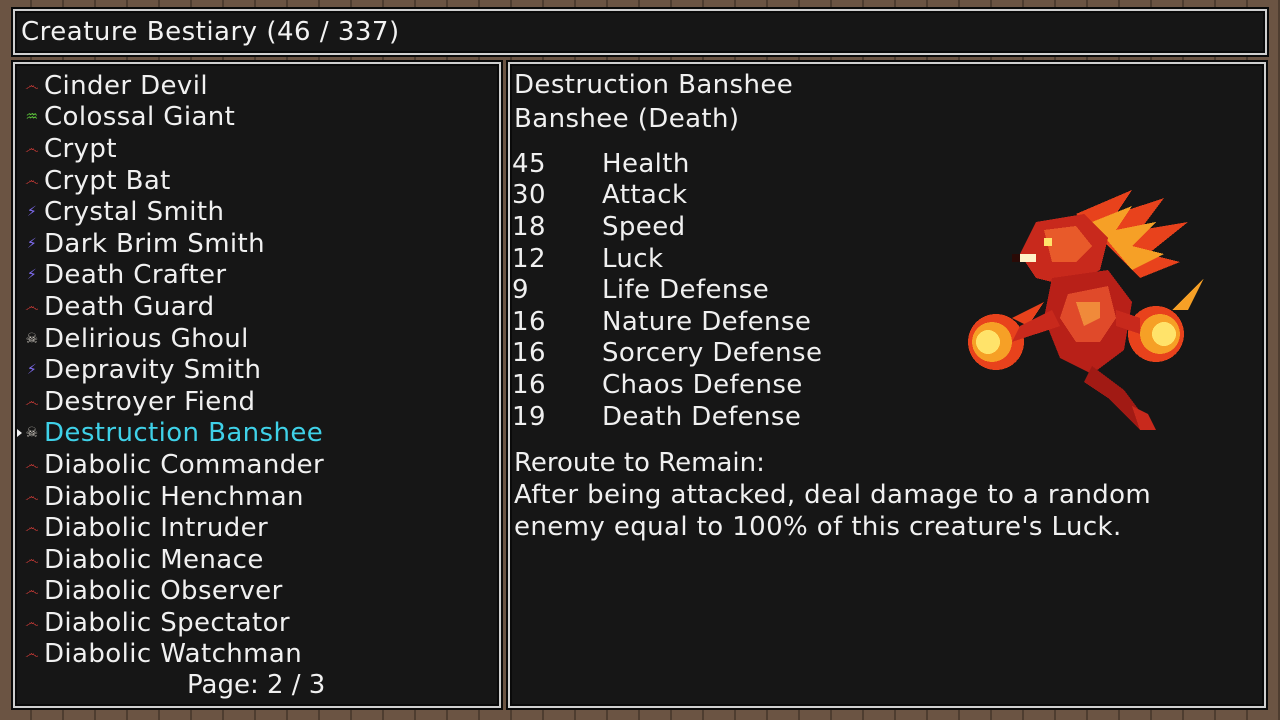 The width and height of the screenshot is (1280, 720). What do you see at coordinates (1086, 310) in the screenshot?
I see `destruction-banshee-sprite` at bounding box center [1086, 310].